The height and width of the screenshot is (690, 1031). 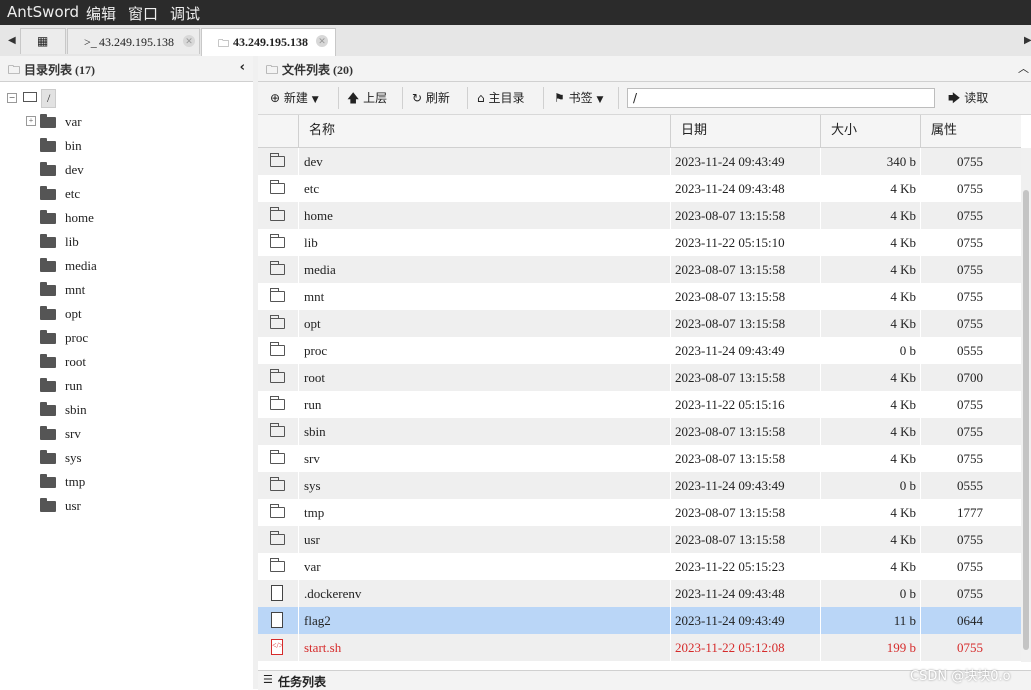 What do you see at coordinates (639, 350) in the screenshot?
I see `table-row: proc 2023-11-24 09:43:49 0 b 0555` at bounding box center [639, 350].